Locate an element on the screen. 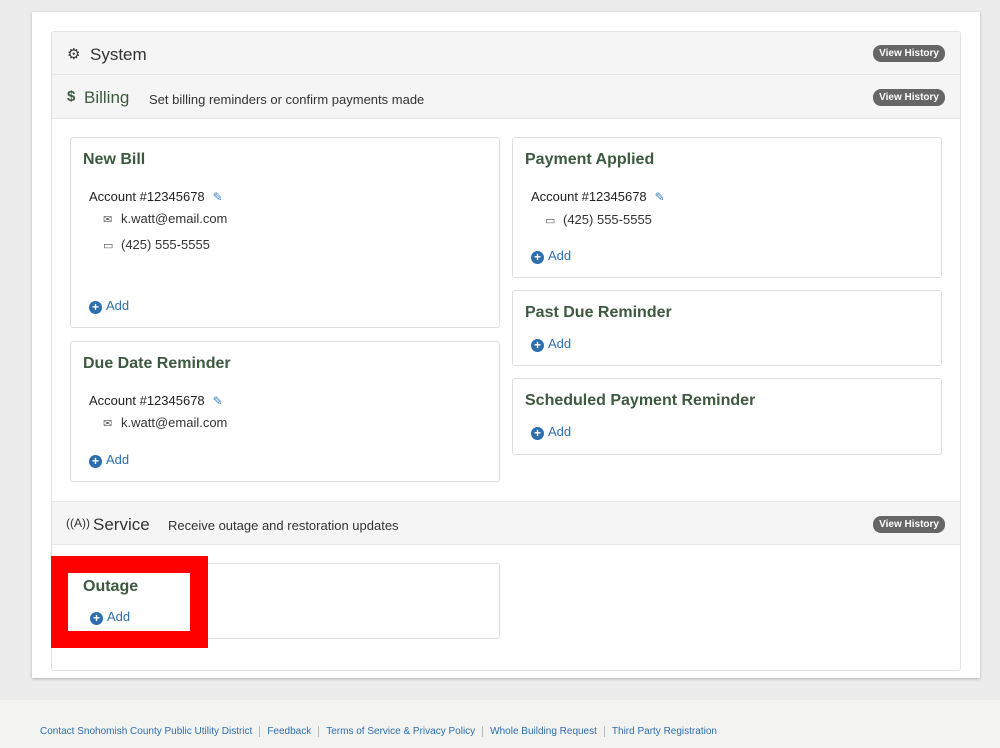  system-section-header: ⚙ System View History is located at coordinates (506, 53).